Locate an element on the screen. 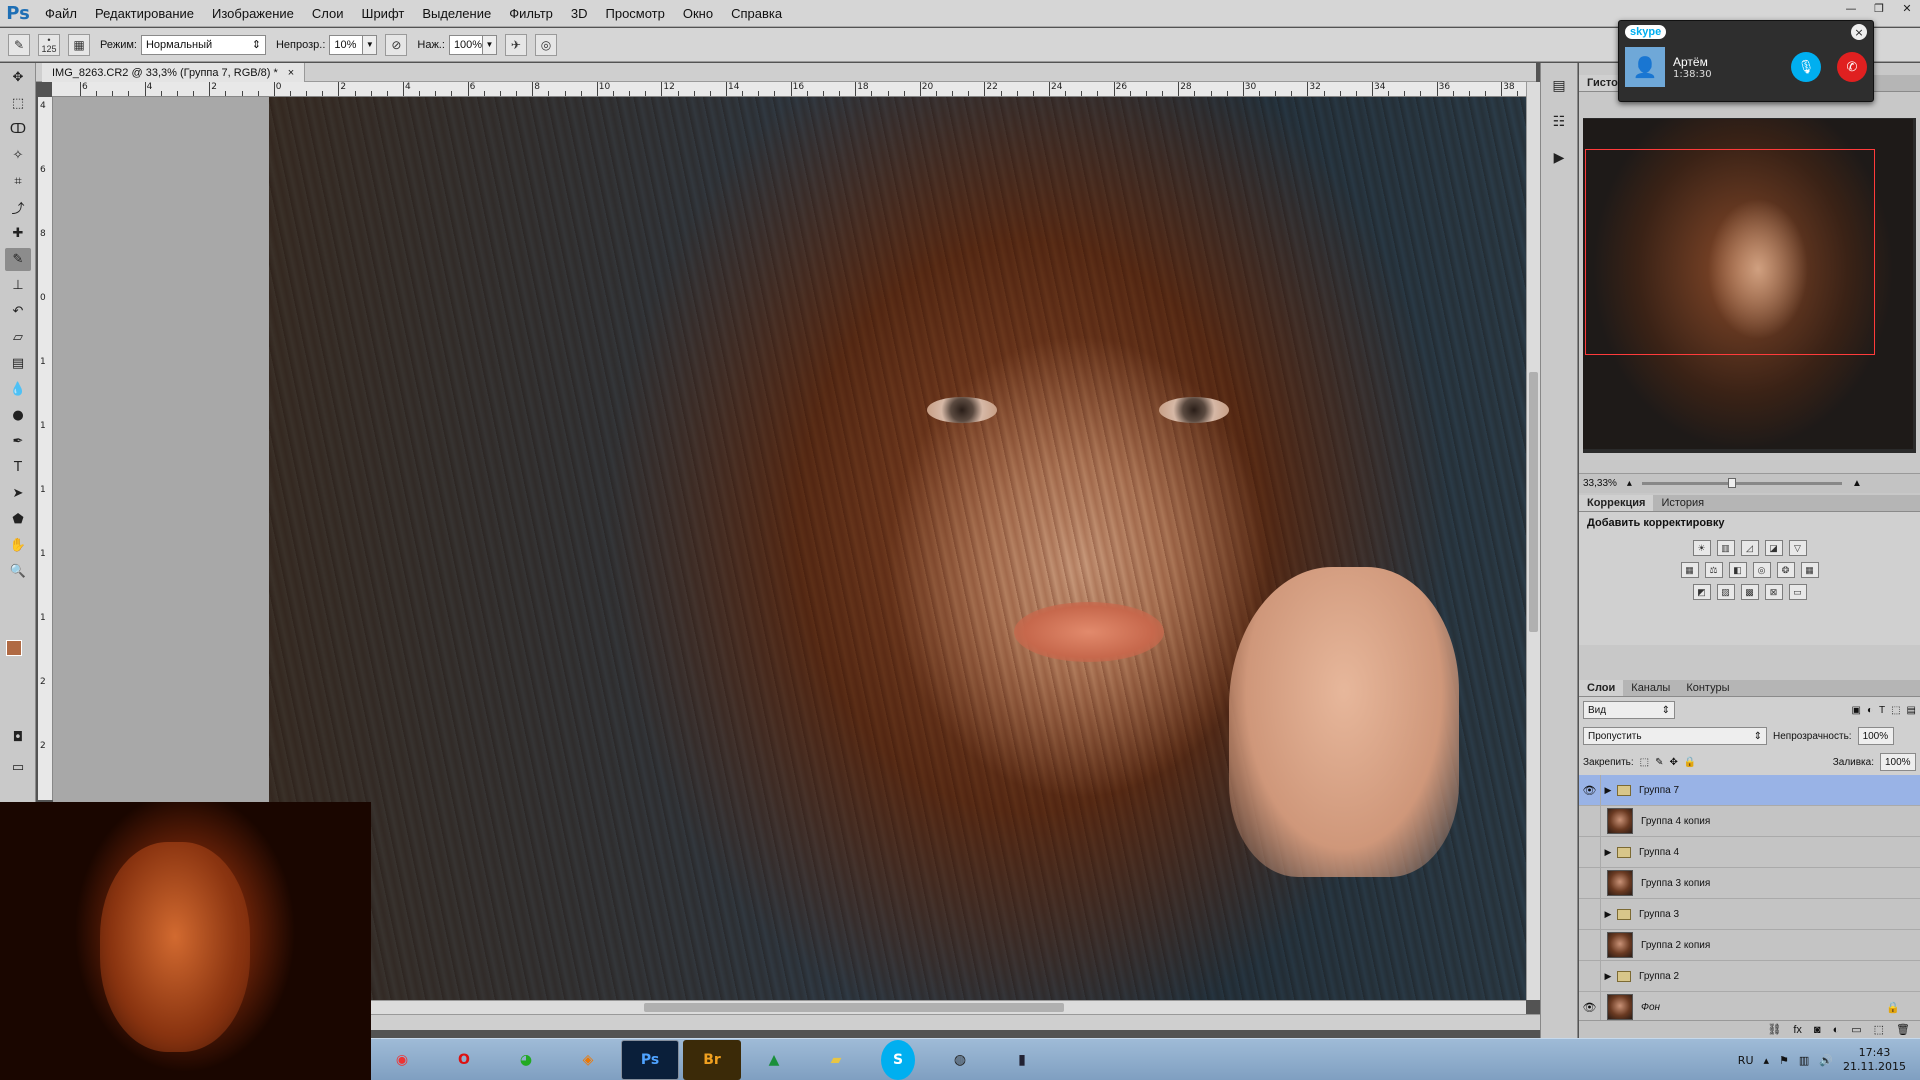  tray-expand-icon: ▴ is located at coordinates (1767, 1060).